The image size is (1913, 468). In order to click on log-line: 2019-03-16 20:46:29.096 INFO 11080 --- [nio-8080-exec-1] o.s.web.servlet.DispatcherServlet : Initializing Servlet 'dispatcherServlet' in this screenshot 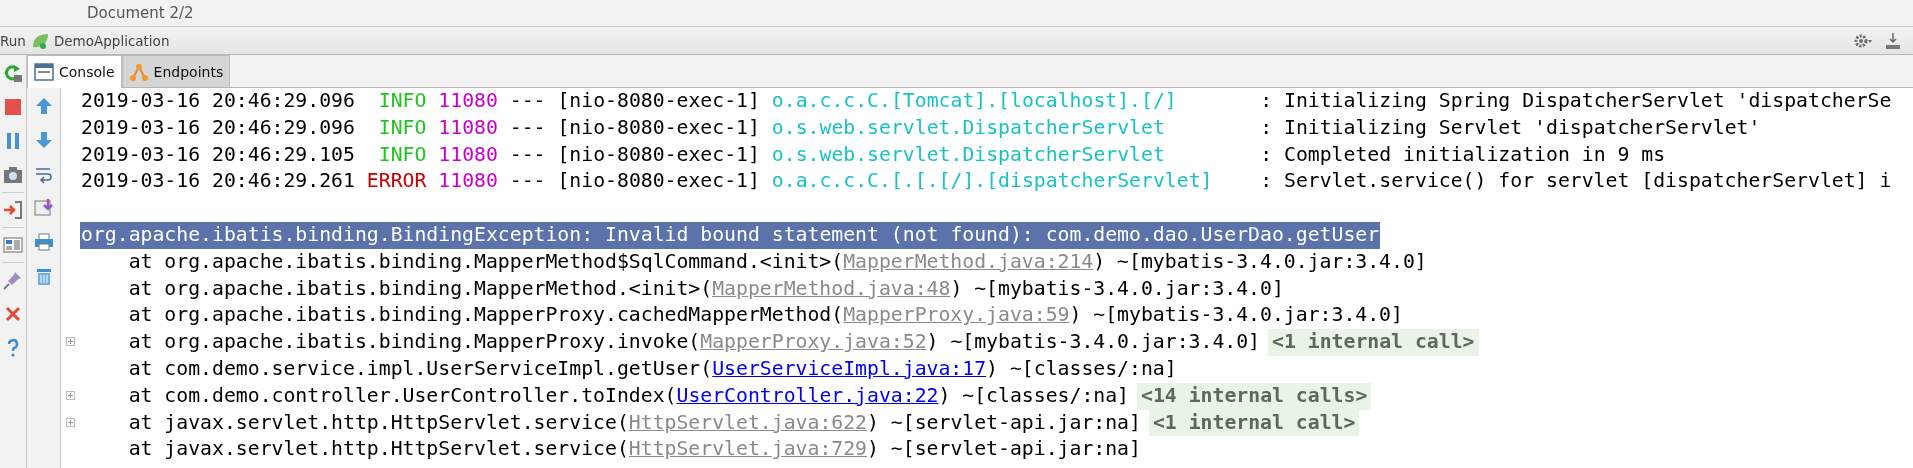, I will do `click(921, 127)`.